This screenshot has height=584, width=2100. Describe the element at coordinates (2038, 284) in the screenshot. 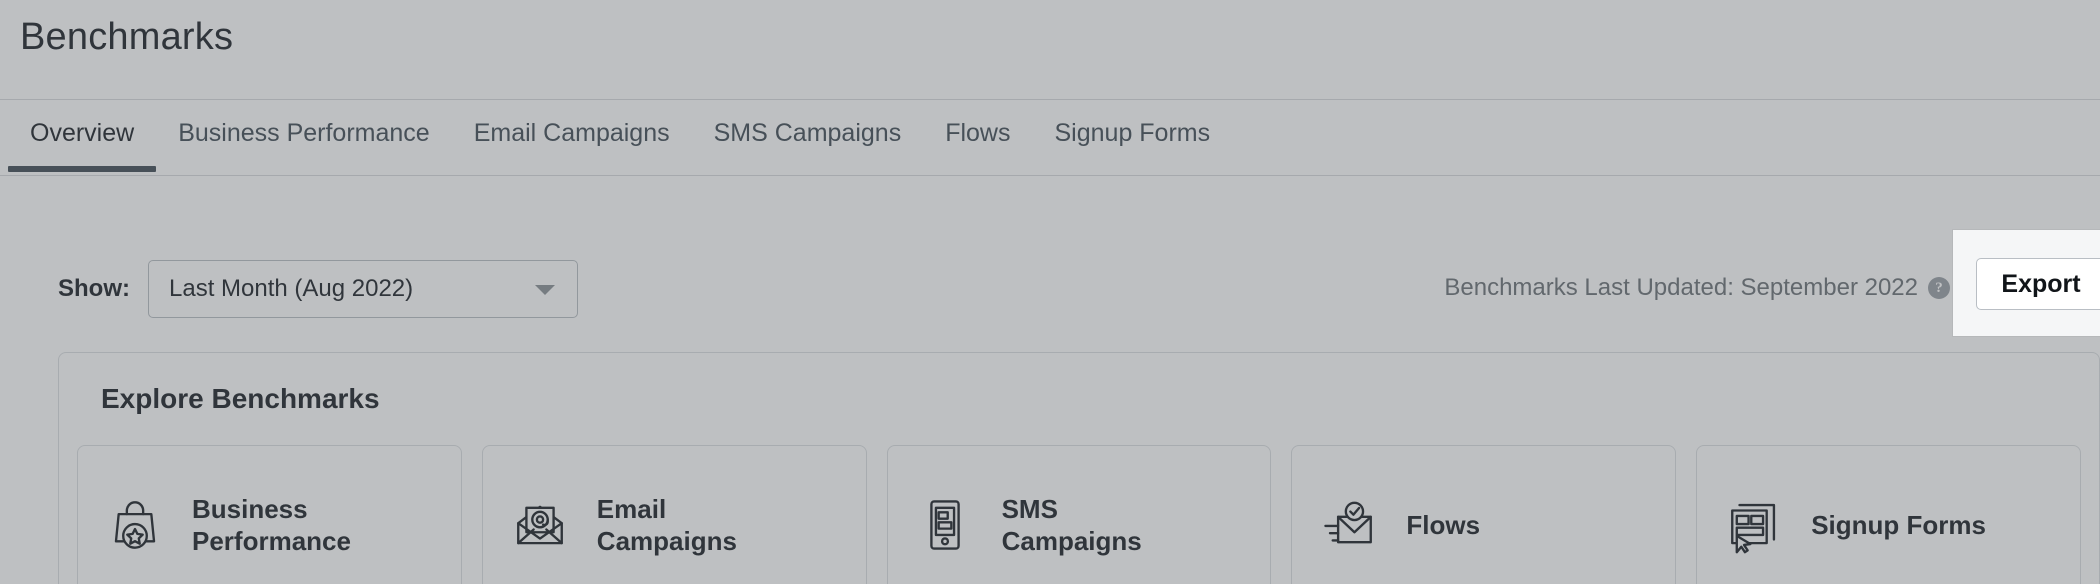

I see `export-button: Export` at that location.